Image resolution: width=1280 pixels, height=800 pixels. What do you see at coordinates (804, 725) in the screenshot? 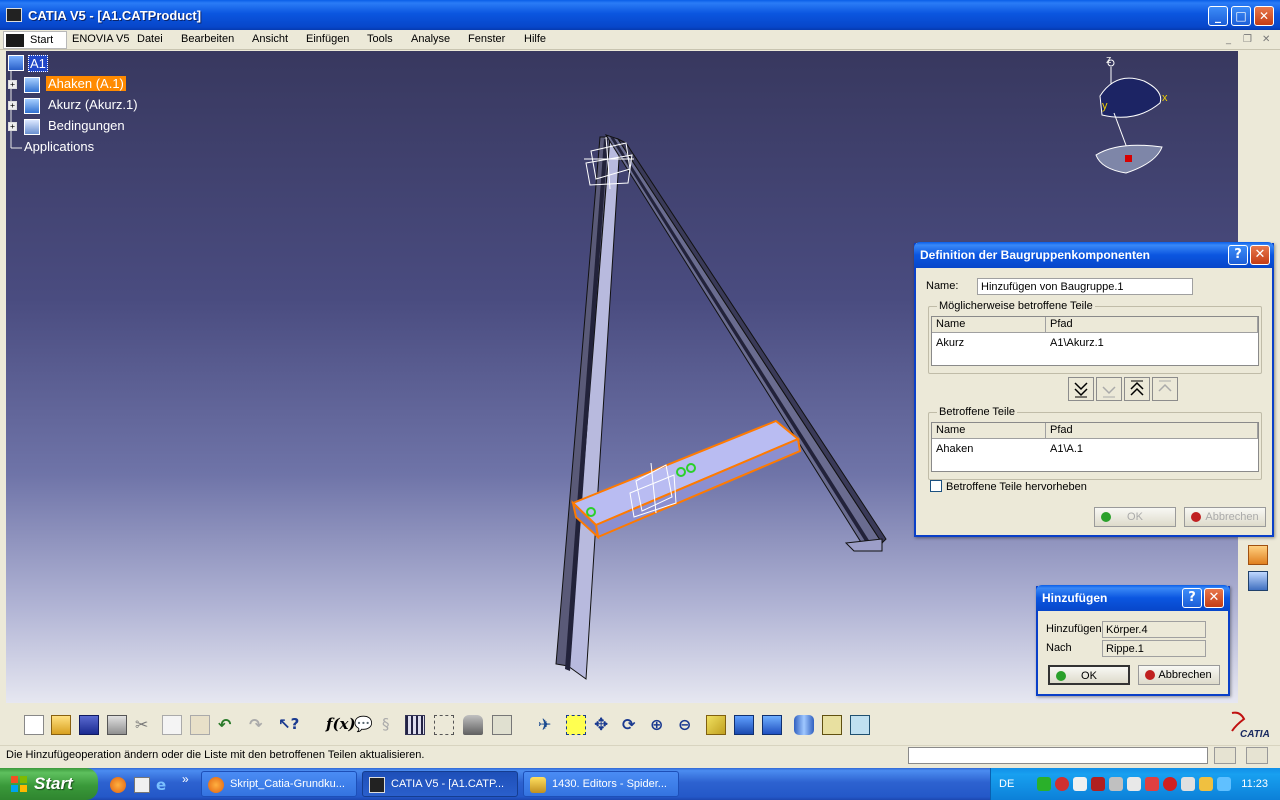
I see `shading-icon` at bounding box center [804, 725].